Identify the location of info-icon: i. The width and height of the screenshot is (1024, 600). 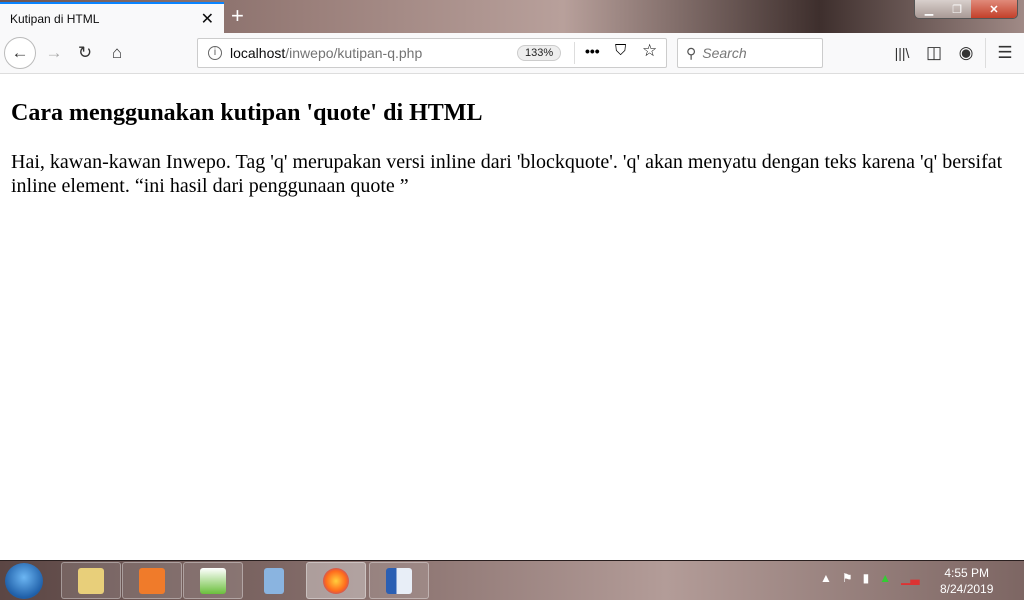
(215, 53).